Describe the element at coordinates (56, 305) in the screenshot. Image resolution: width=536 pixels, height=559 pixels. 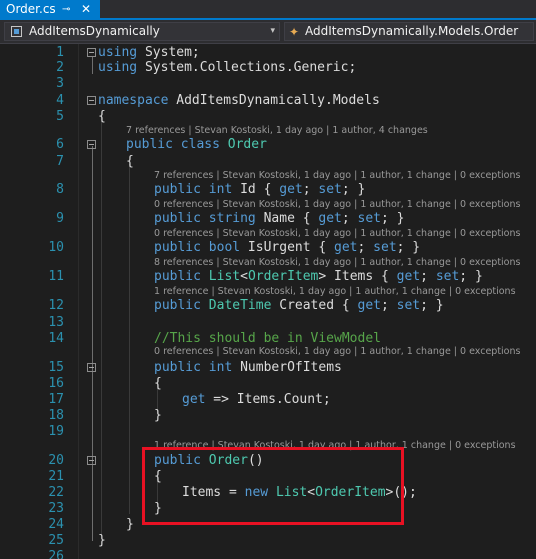
I see `line-number: 12` at that location.